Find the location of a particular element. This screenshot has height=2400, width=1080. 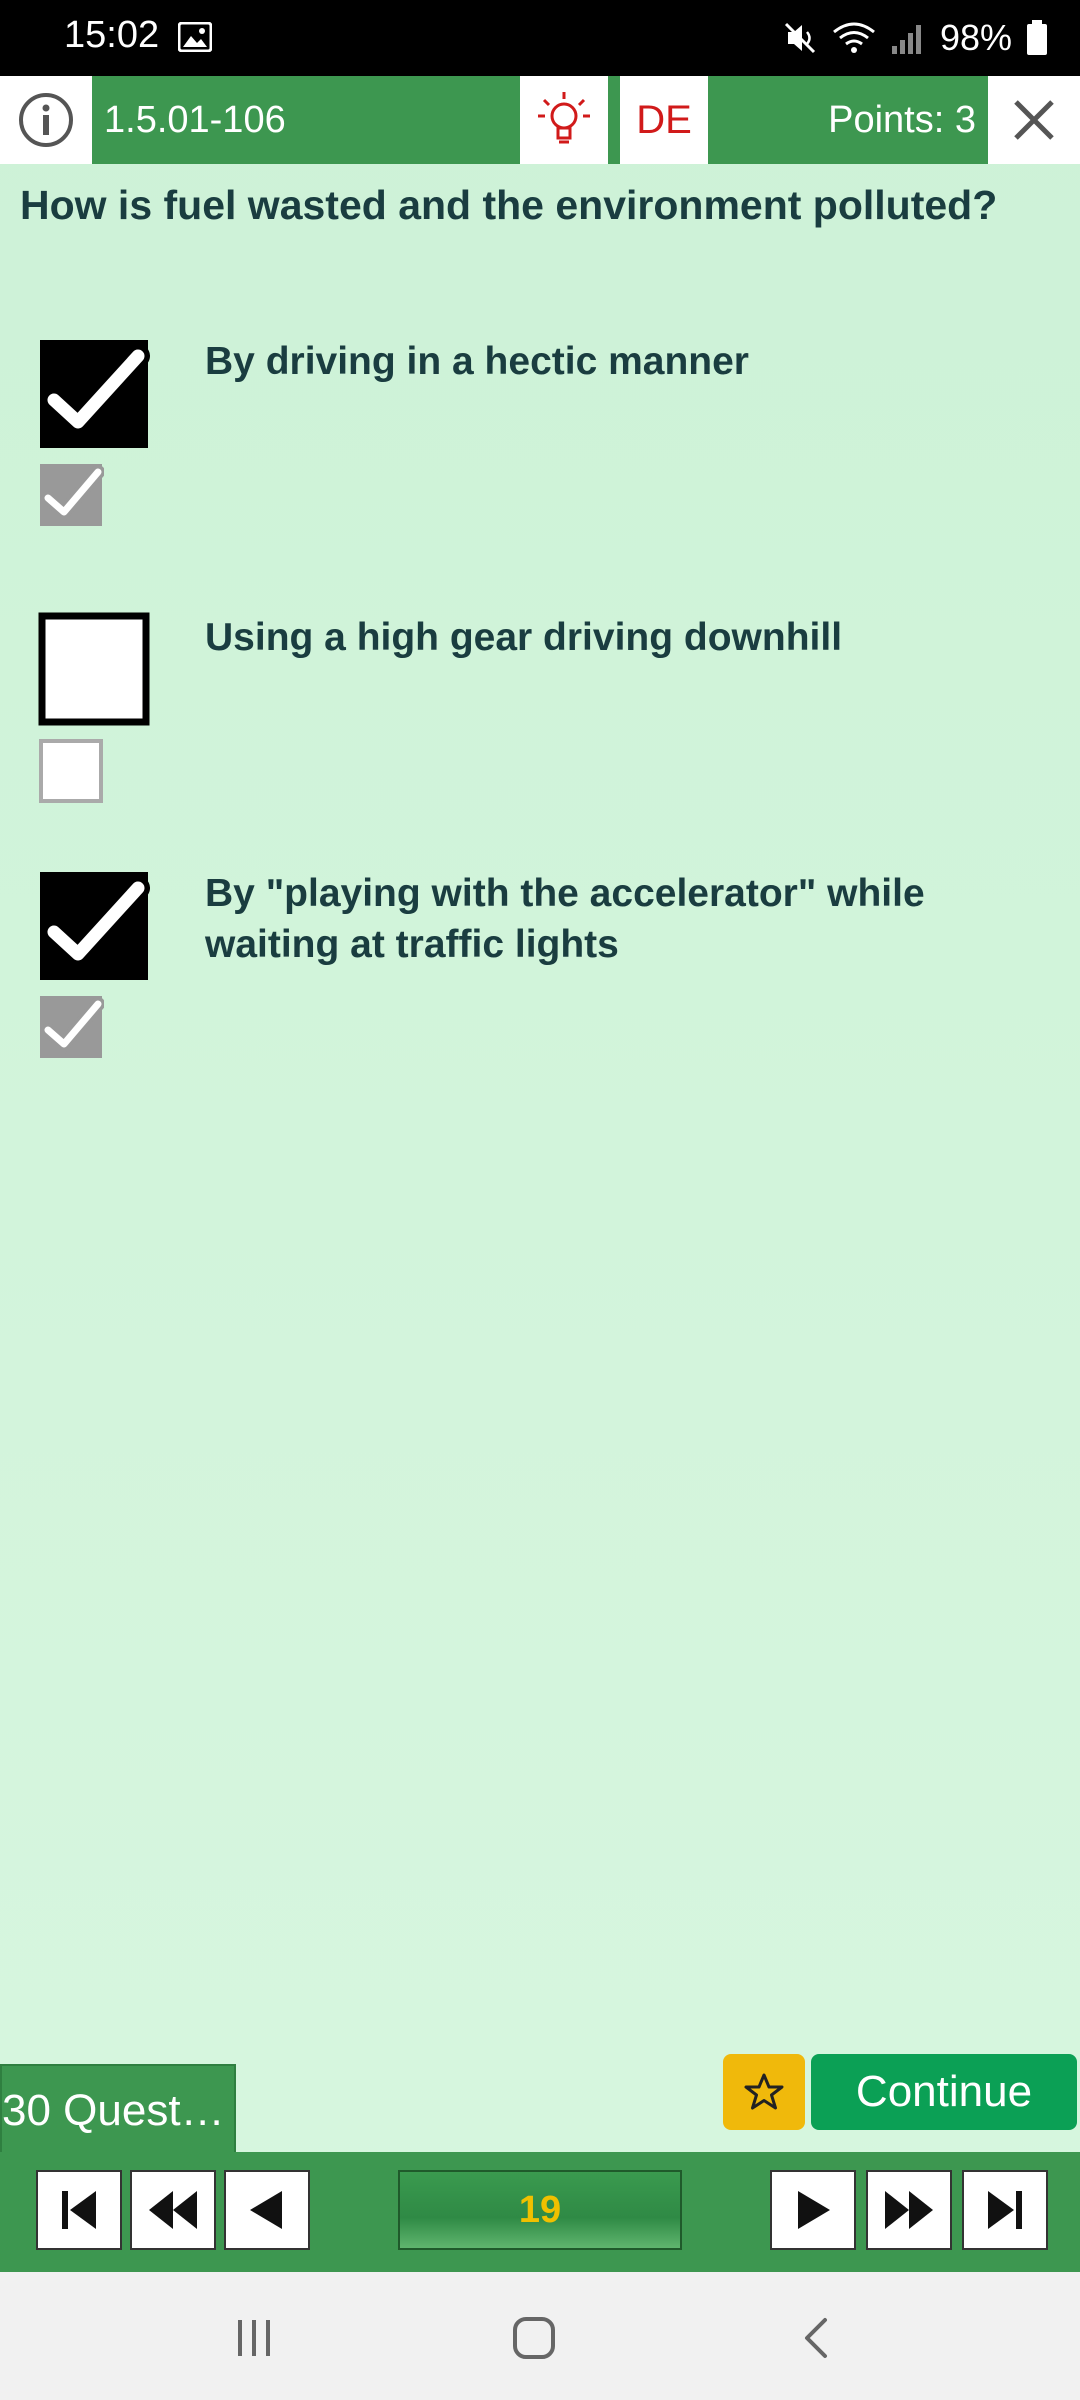

system-nav-bar is located at coordinates (540, 2336).